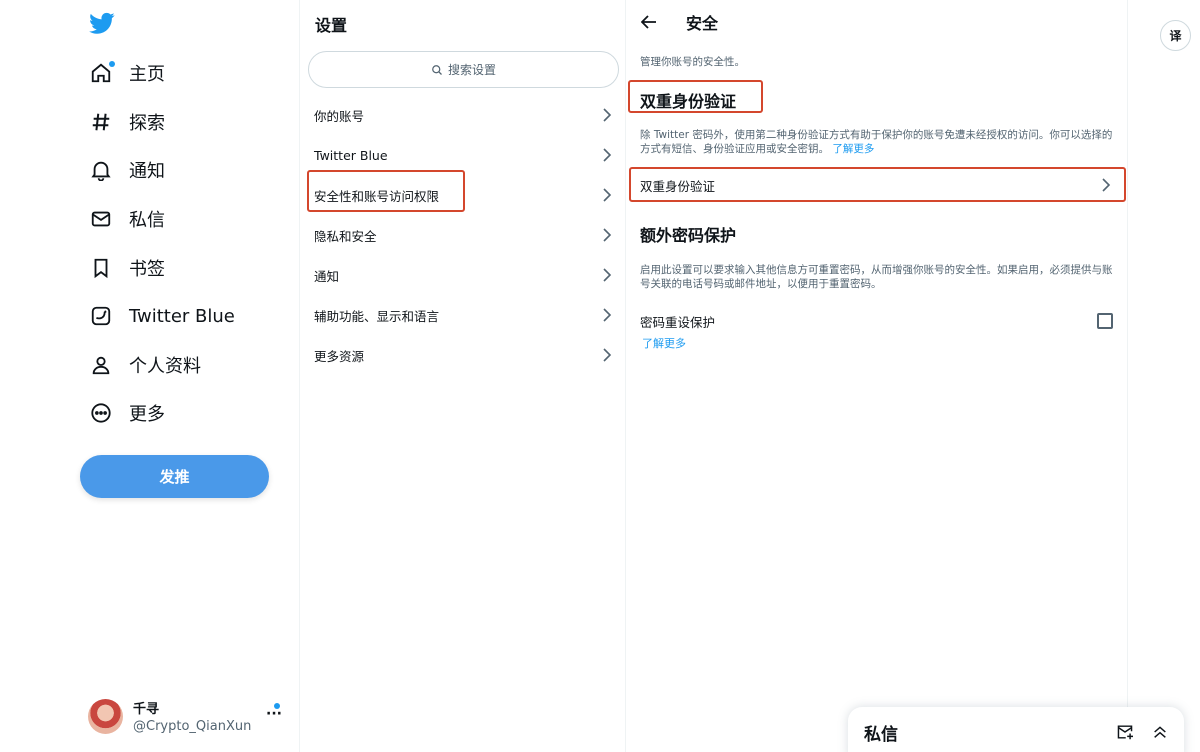  I want to click on account-more-icon: ···, so click(274, 714).